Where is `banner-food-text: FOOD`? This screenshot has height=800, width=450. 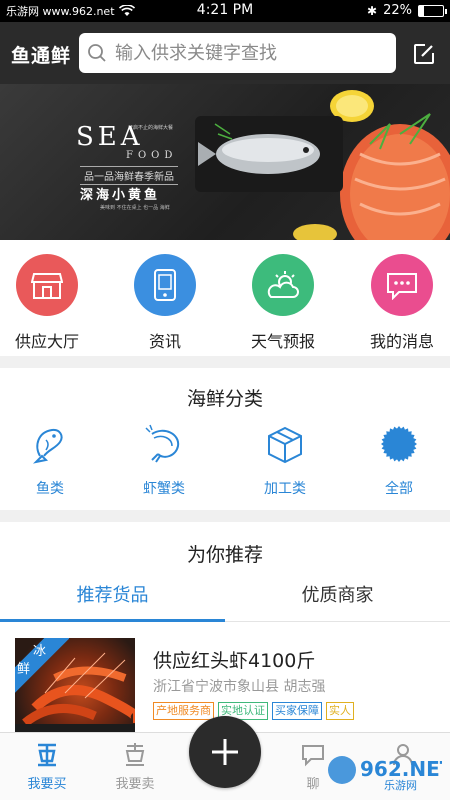
banner-food-text: FOOD is located at coordinates (152, 155).